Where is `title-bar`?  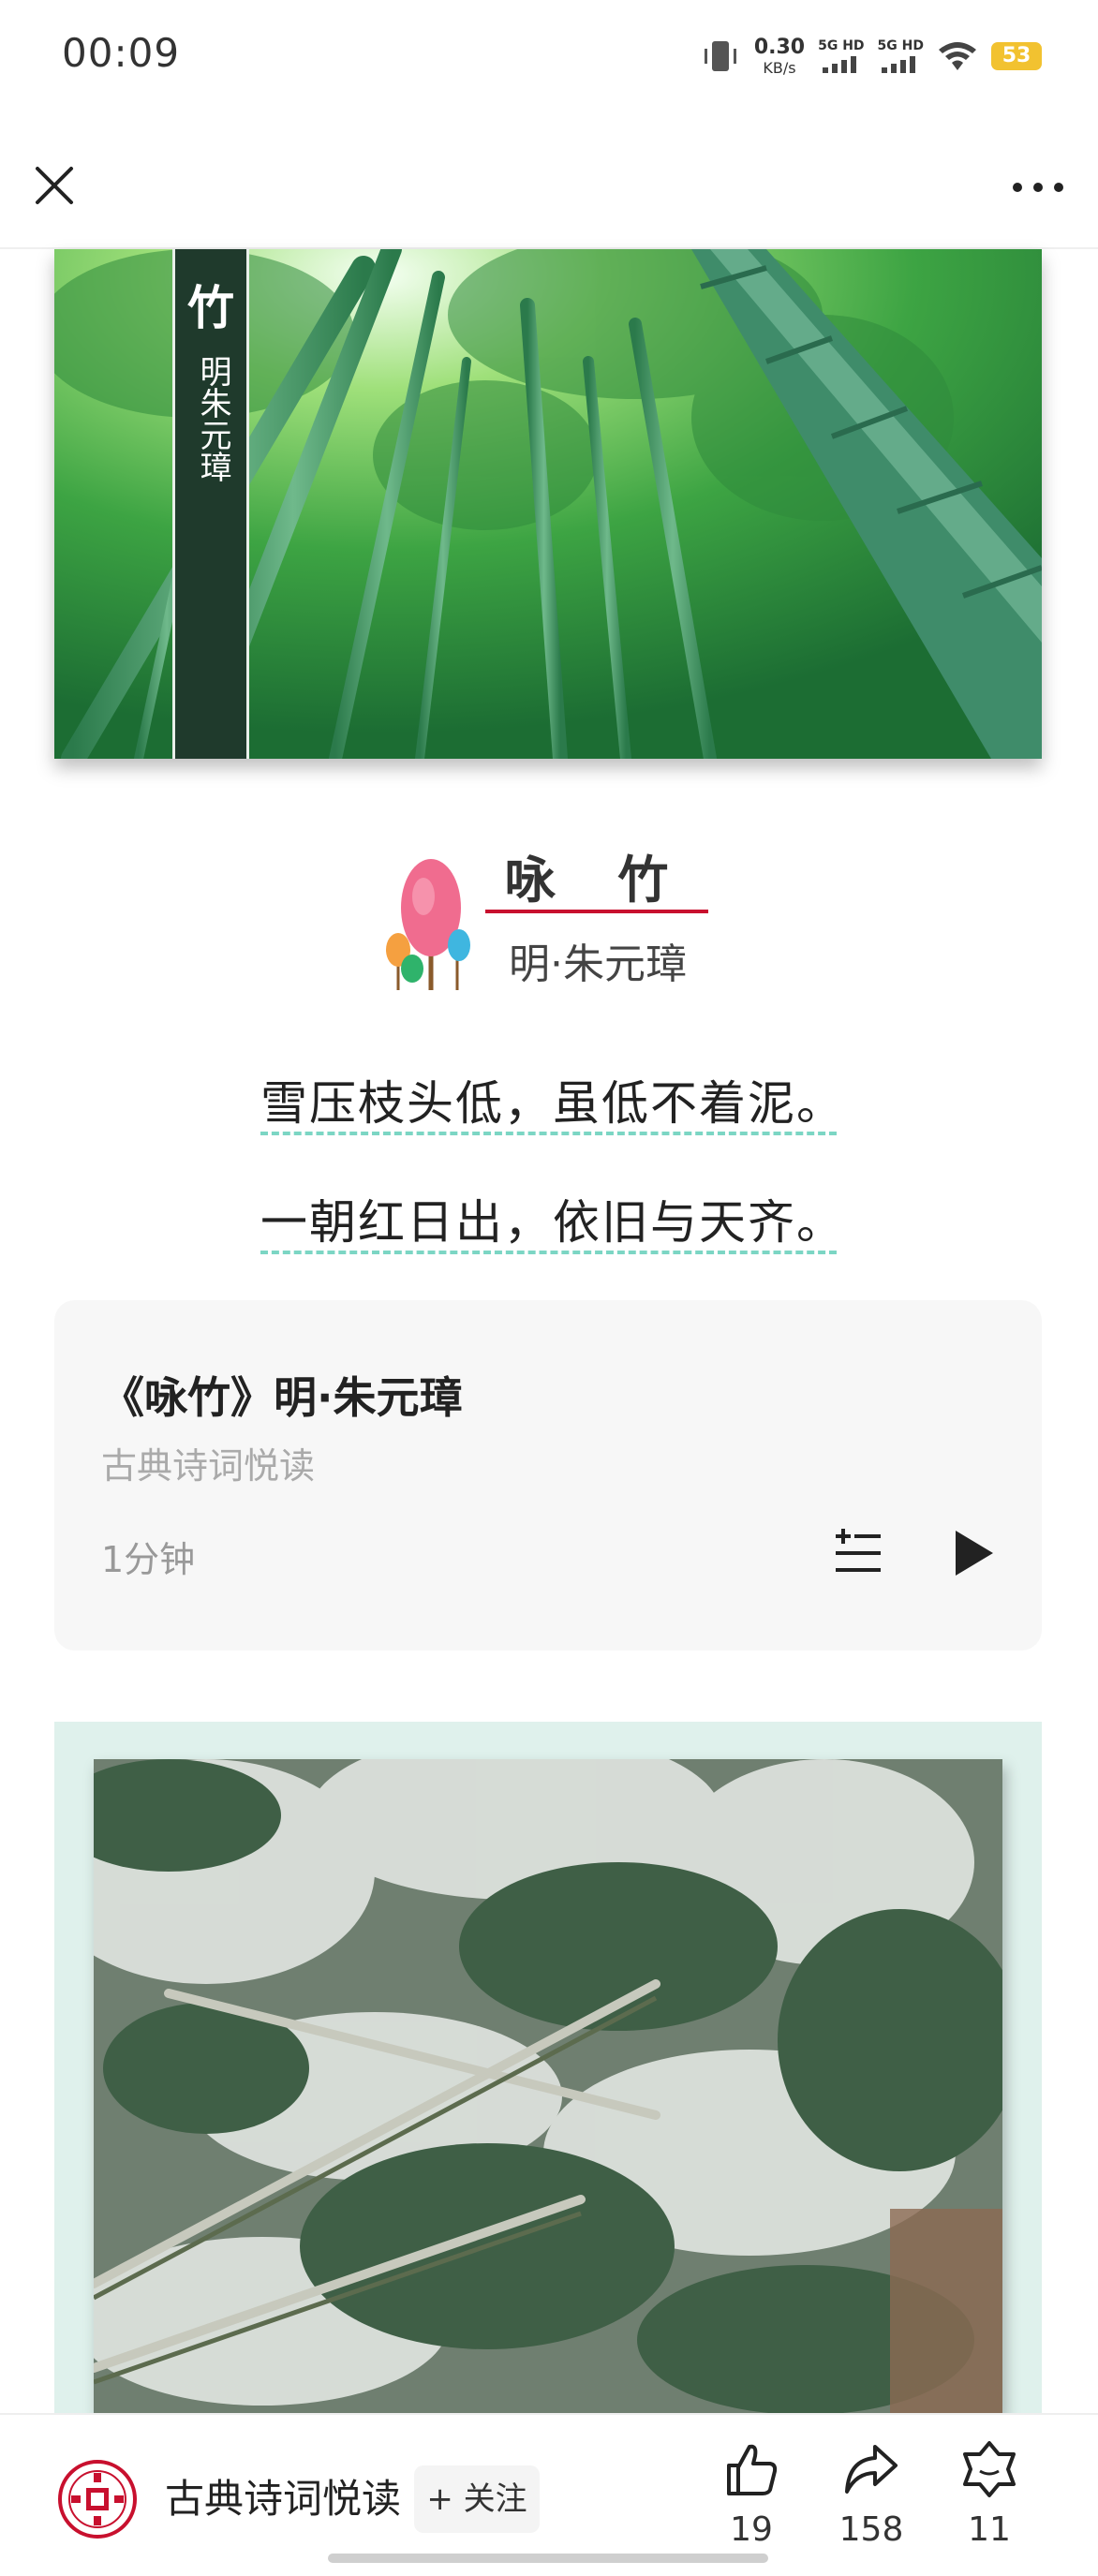 title-bar is located at coordinates (549, 189).